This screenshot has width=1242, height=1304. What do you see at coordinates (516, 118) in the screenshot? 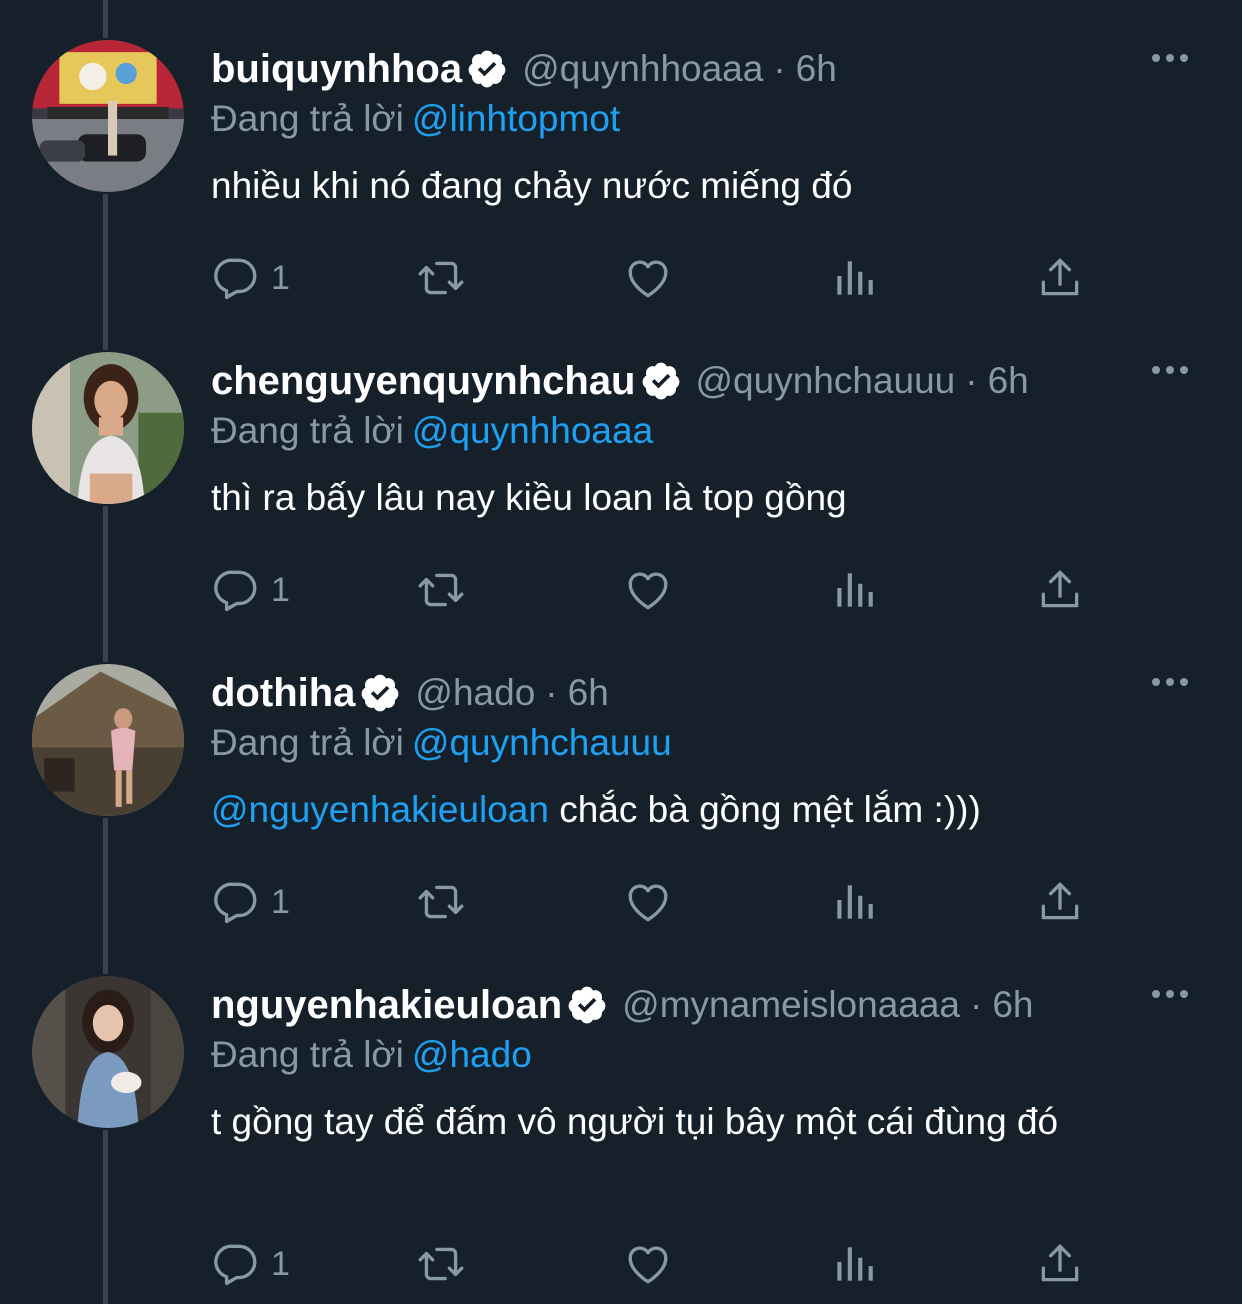
I see `replying-to-mention: @linhtopmot` at bounding box center [516, 118].